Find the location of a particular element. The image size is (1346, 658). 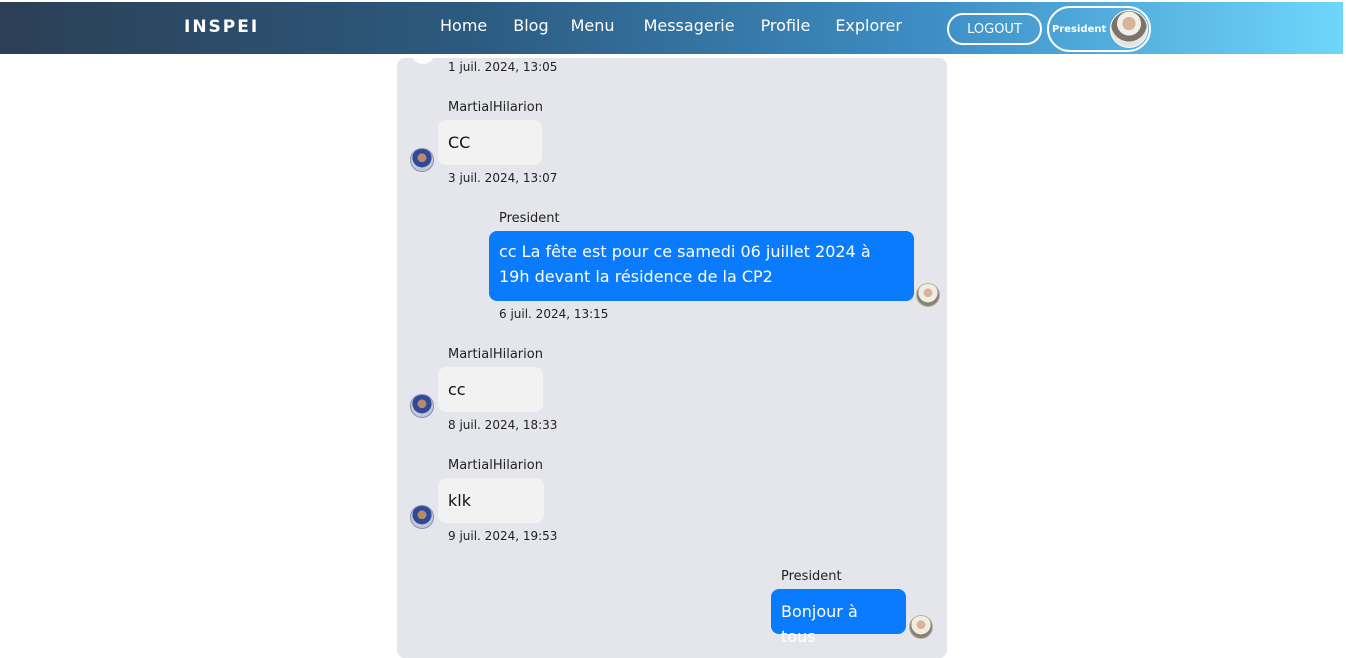

profile-pill: President is located at coordinates (1099, 29).